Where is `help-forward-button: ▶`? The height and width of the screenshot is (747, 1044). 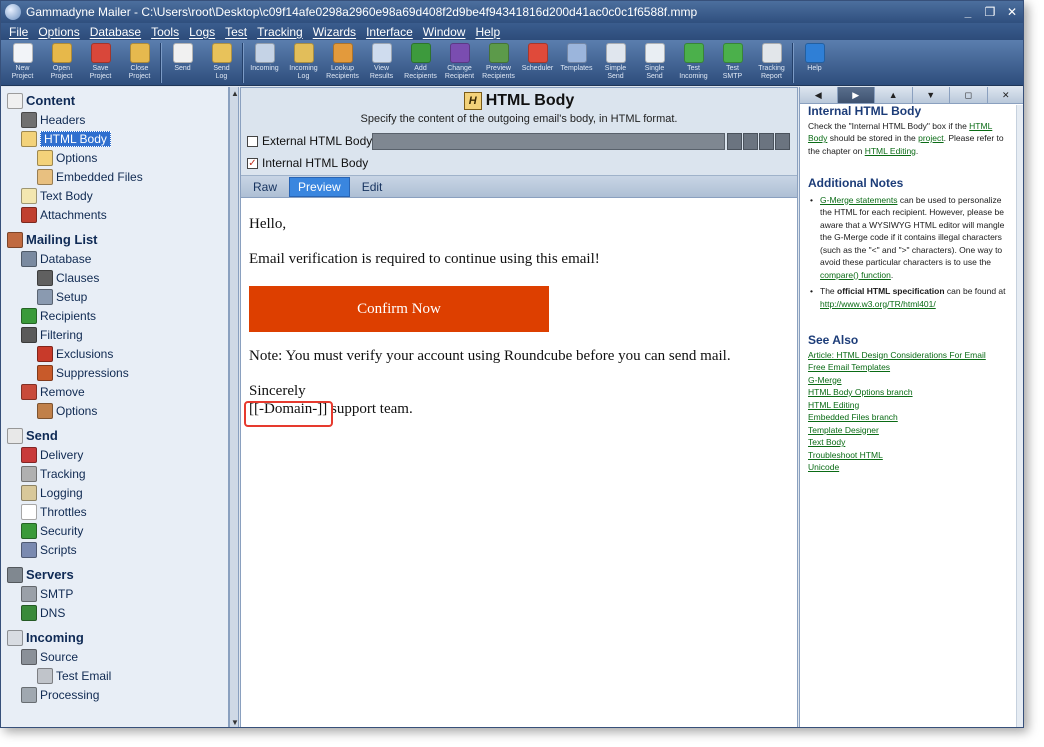 help-forward-button: ▶ is located at coordinates (856, 95).